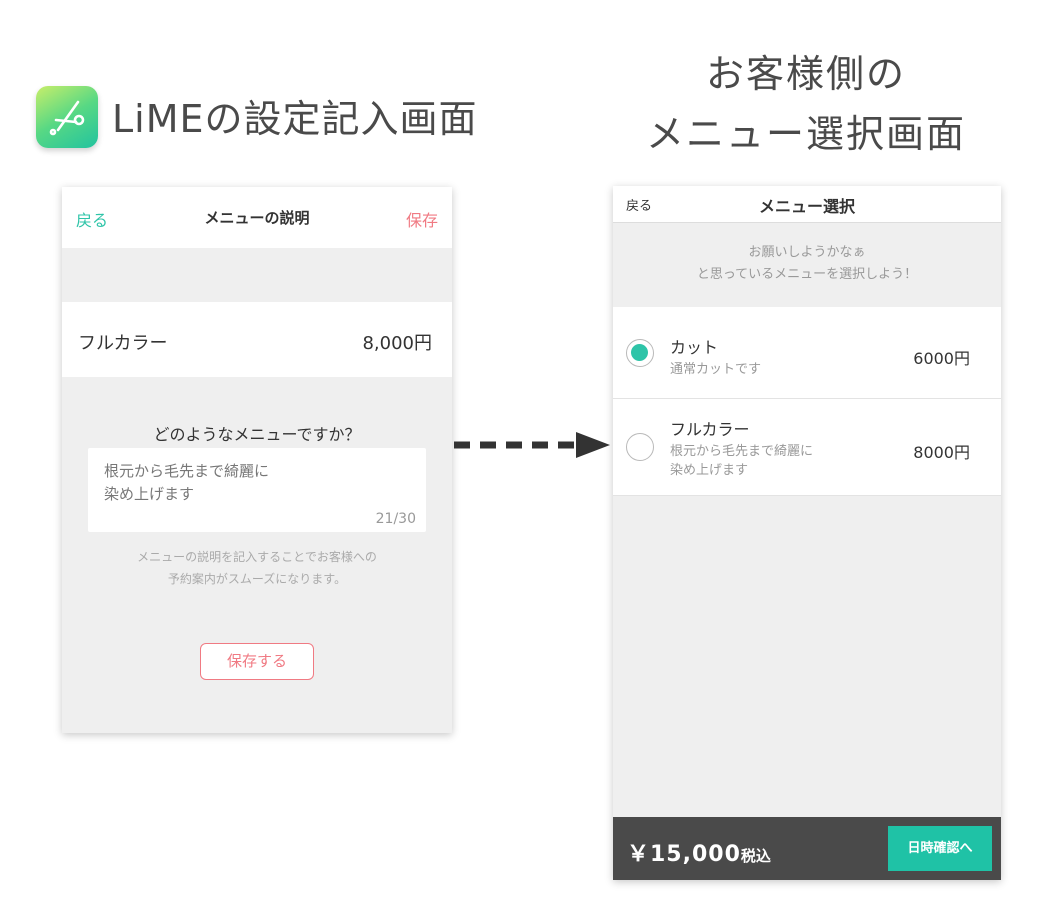 The height and width of the screenshot is (924, 1060). What do you see at coordinates (742, 451) in the screenshot?
I see `menu-item-desc-line1: 根元から毛先まで綺麗に` at bounding box center [742, 451].